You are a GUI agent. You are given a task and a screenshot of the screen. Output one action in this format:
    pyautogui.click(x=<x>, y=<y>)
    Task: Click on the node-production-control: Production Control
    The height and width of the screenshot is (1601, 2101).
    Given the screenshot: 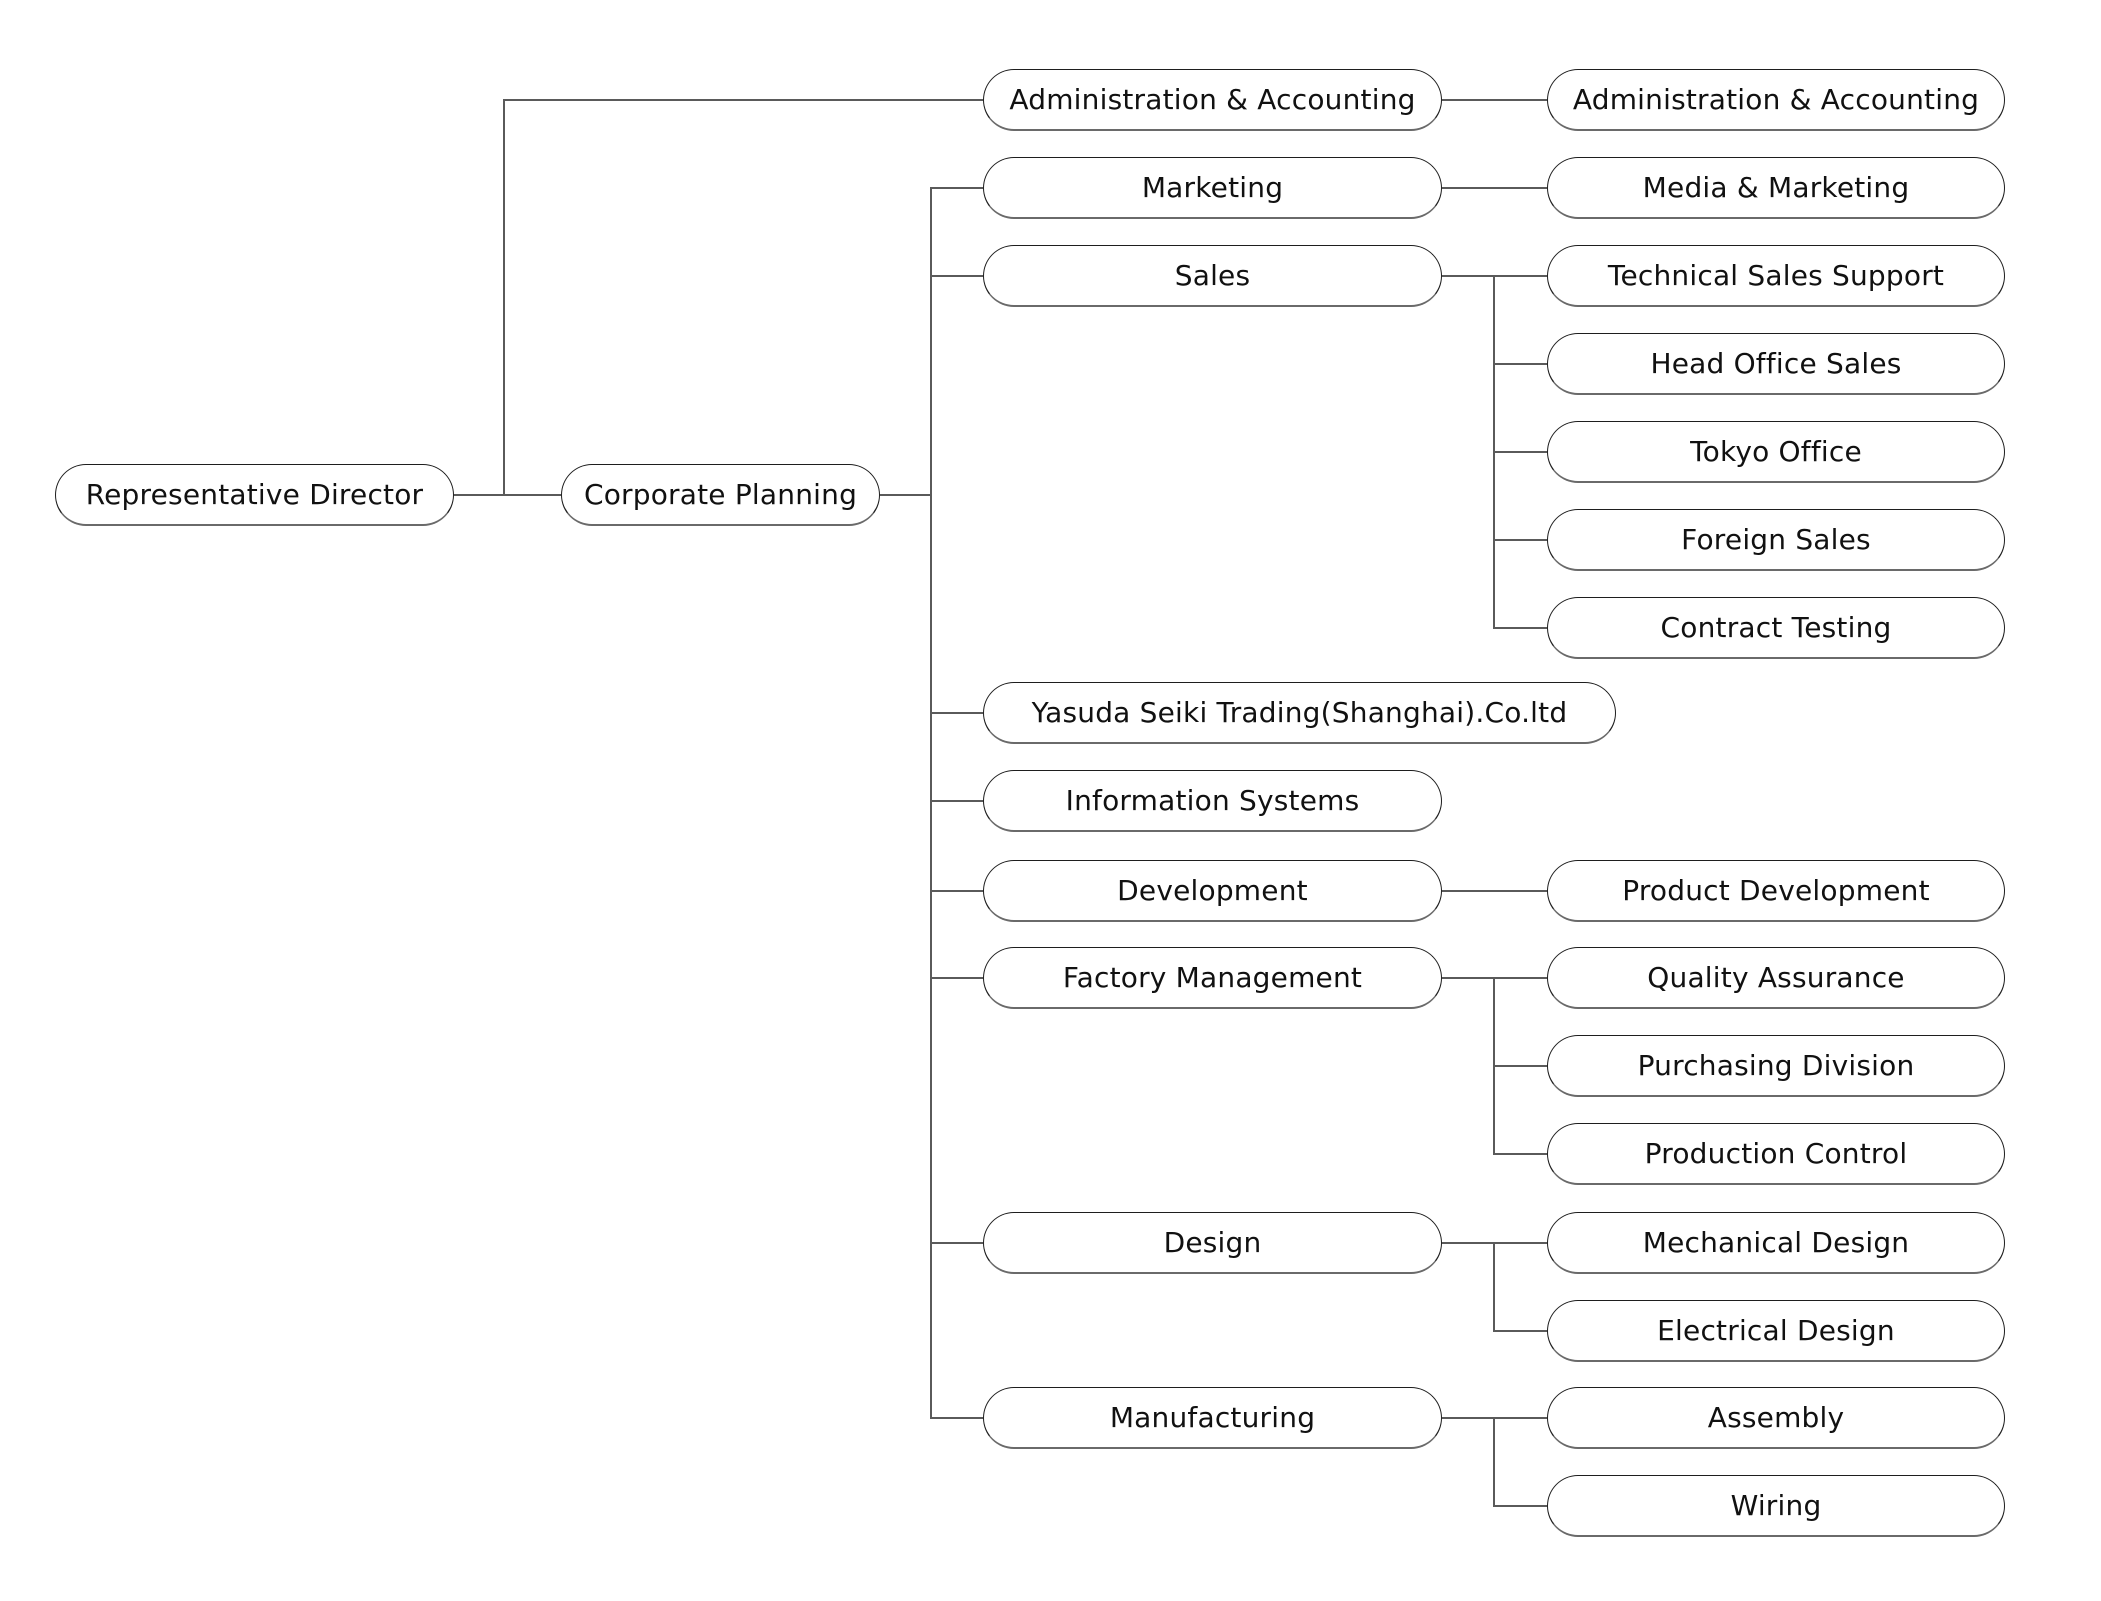 What is the action you would take?
    pyautogui.click(x=1776, y=1154)
    